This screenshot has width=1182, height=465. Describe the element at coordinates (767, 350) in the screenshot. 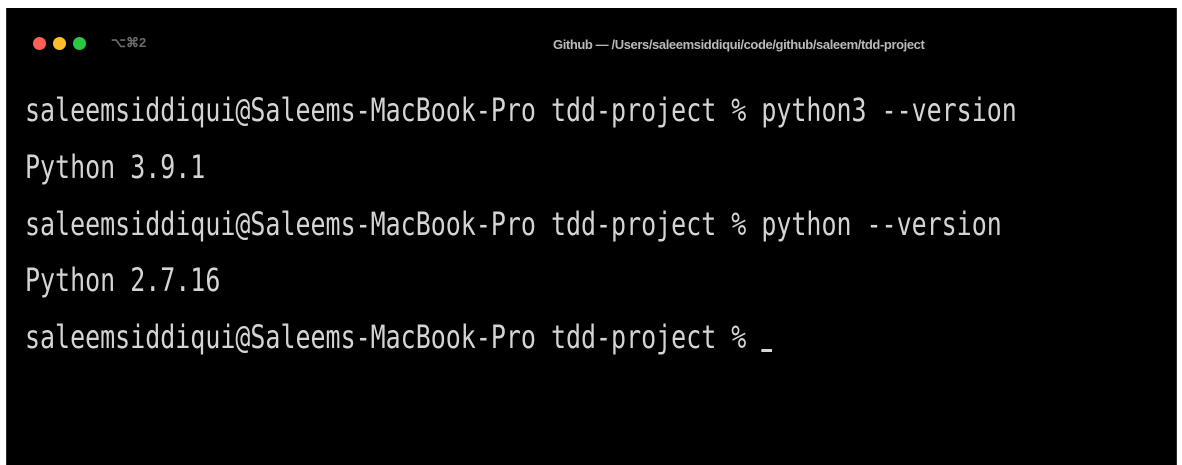

I see `text-cursor` at that location.